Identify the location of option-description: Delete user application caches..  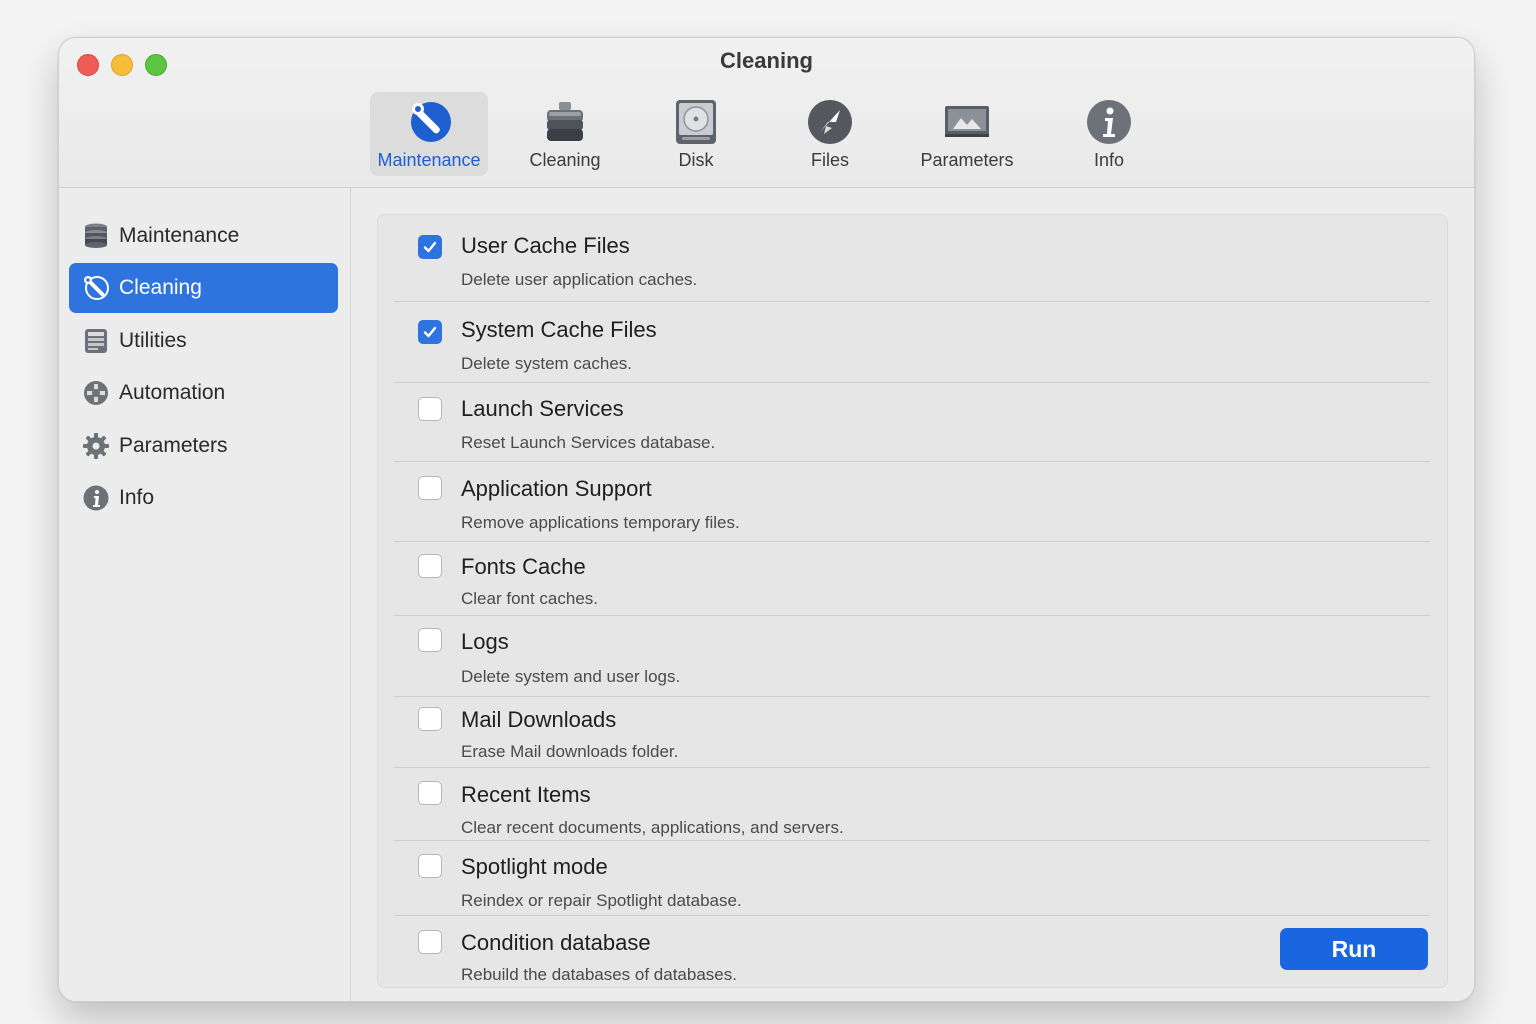
(579, 279).